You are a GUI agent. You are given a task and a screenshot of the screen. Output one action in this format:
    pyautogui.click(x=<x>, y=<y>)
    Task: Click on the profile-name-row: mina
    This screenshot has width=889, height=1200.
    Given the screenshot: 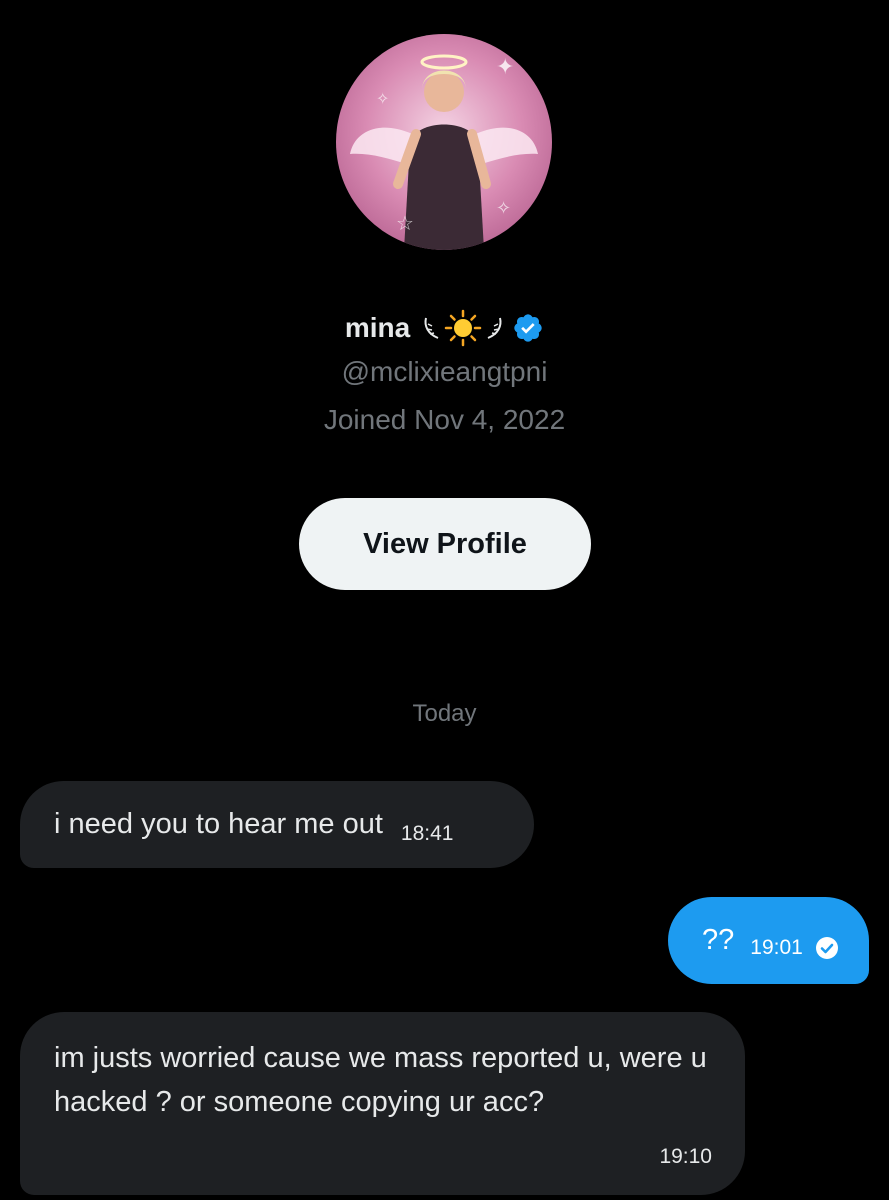 What is the action you would take?
    pyautogui.click(x=444, y=328)
    